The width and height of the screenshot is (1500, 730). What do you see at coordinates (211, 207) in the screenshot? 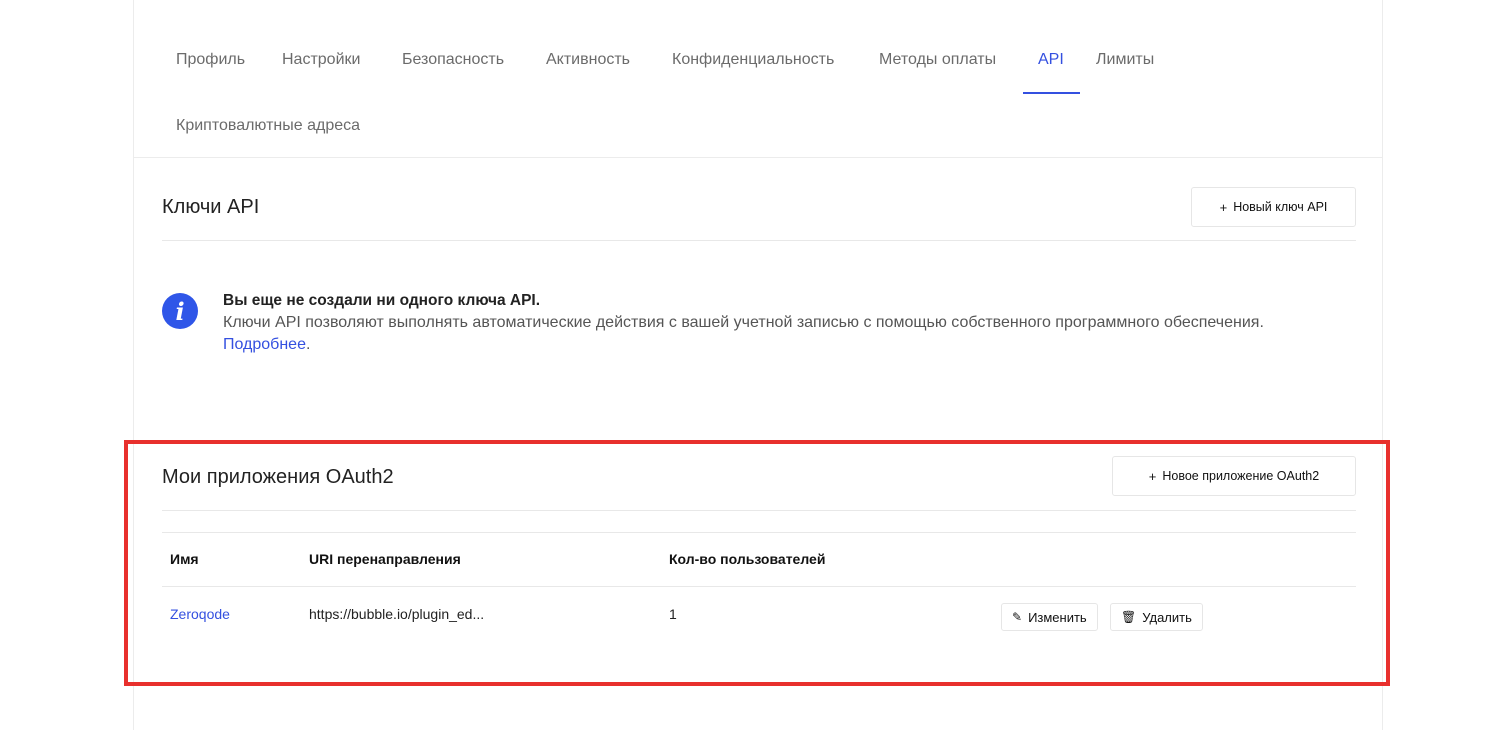
I see `api-keys-title: Ключи API` at bounding box center [211, 207].